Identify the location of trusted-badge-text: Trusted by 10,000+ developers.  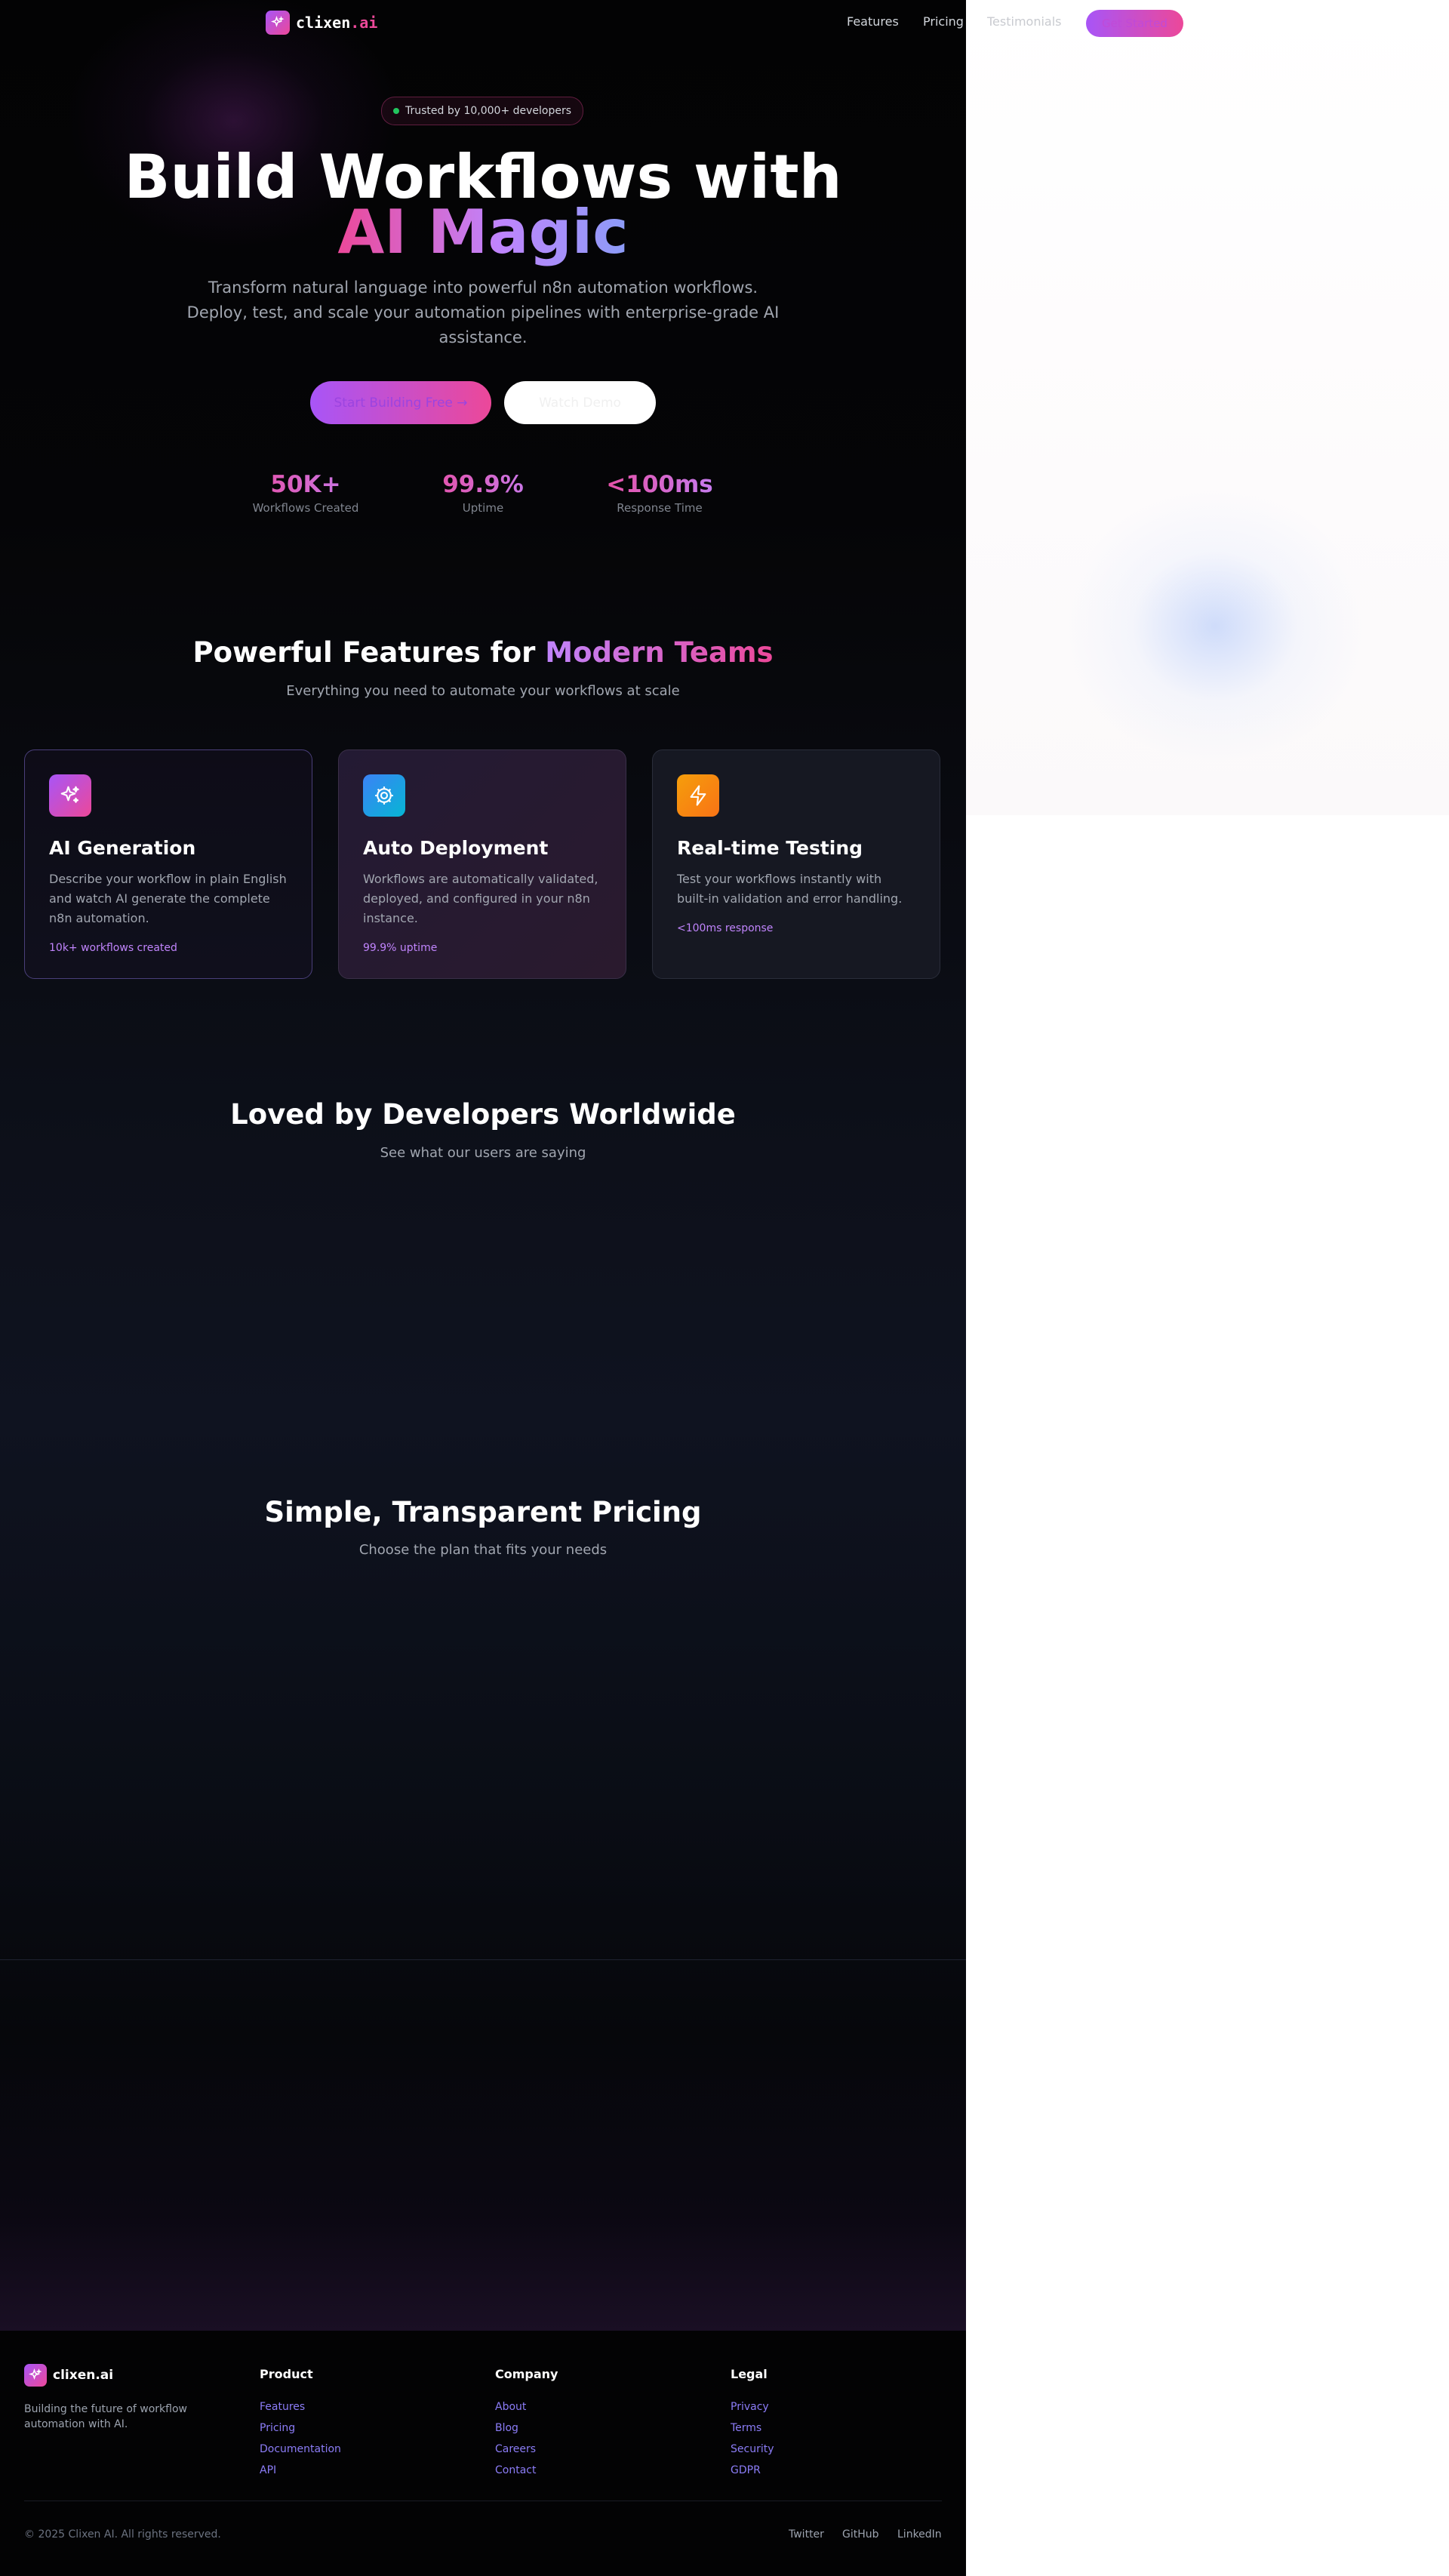
(488, 111).